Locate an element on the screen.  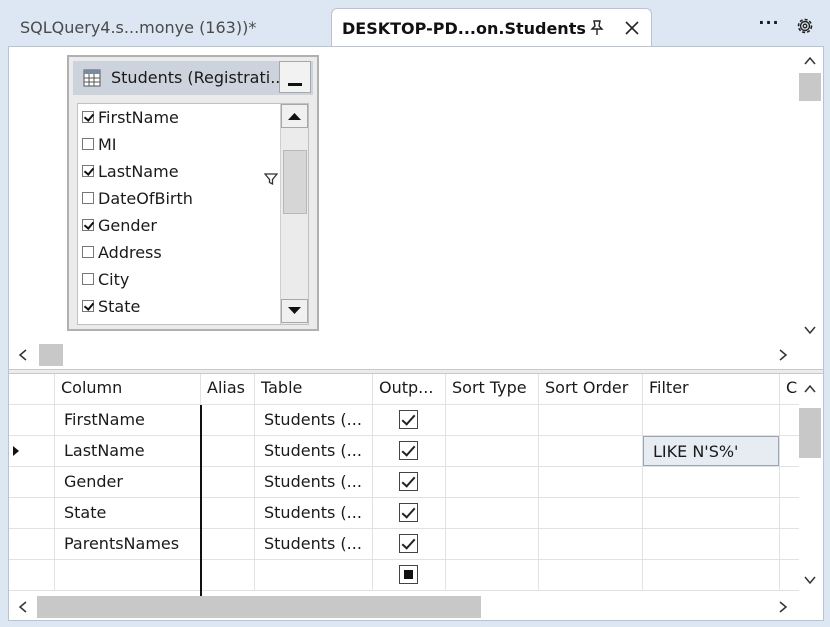
close-icon is located at coordinates (632, 28).